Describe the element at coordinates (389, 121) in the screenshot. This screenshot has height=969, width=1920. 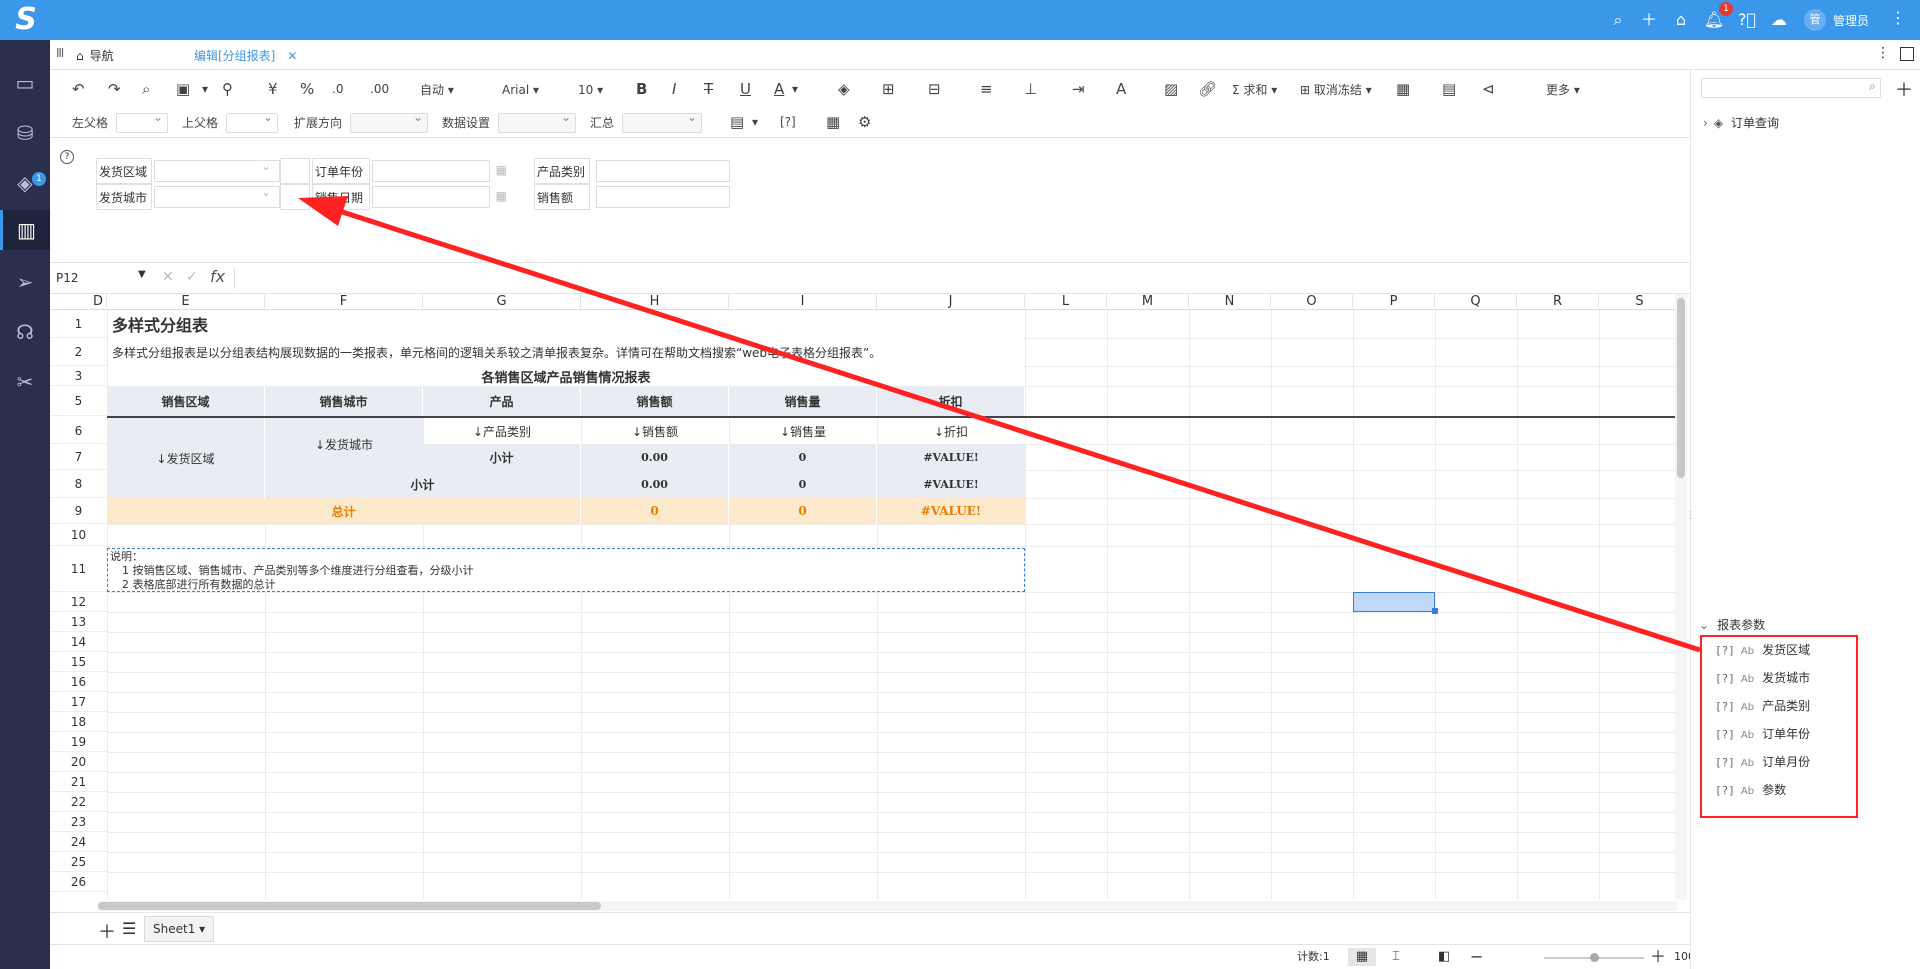
I see `expand-direction-select` at that location.